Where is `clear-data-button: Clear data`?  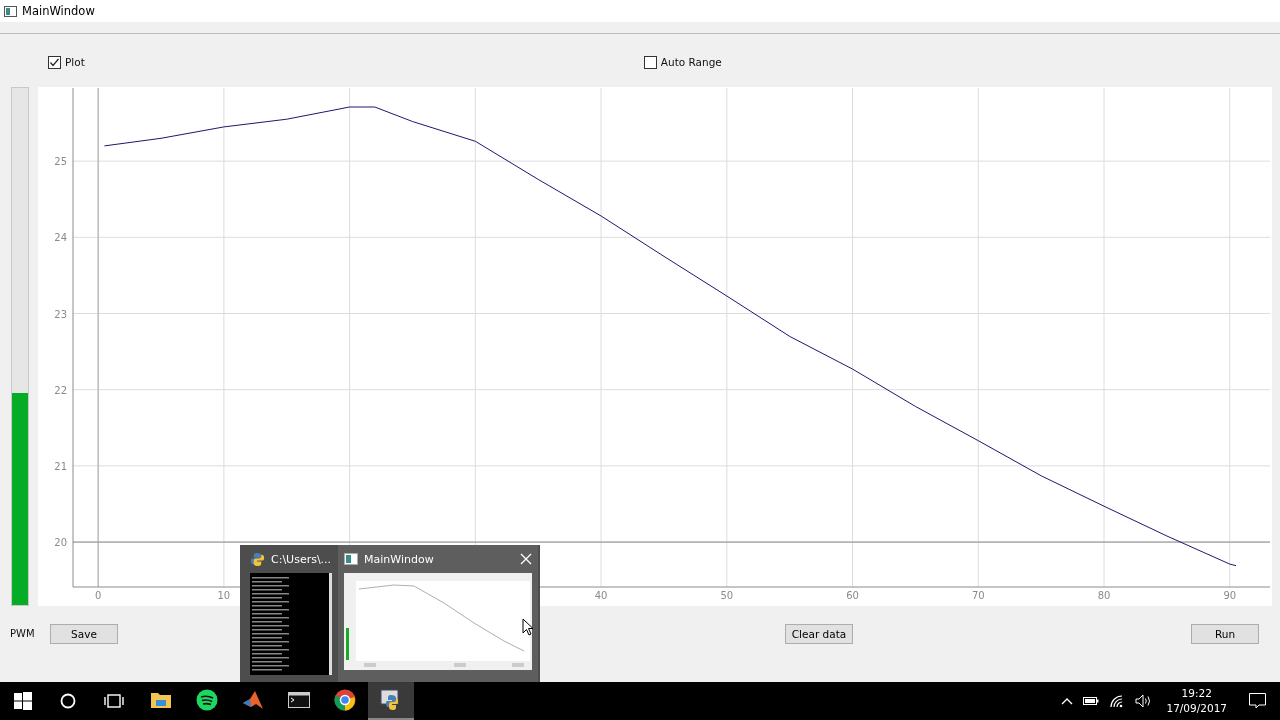
clear-data-button: Clear data is located at coordinates (819, 633).